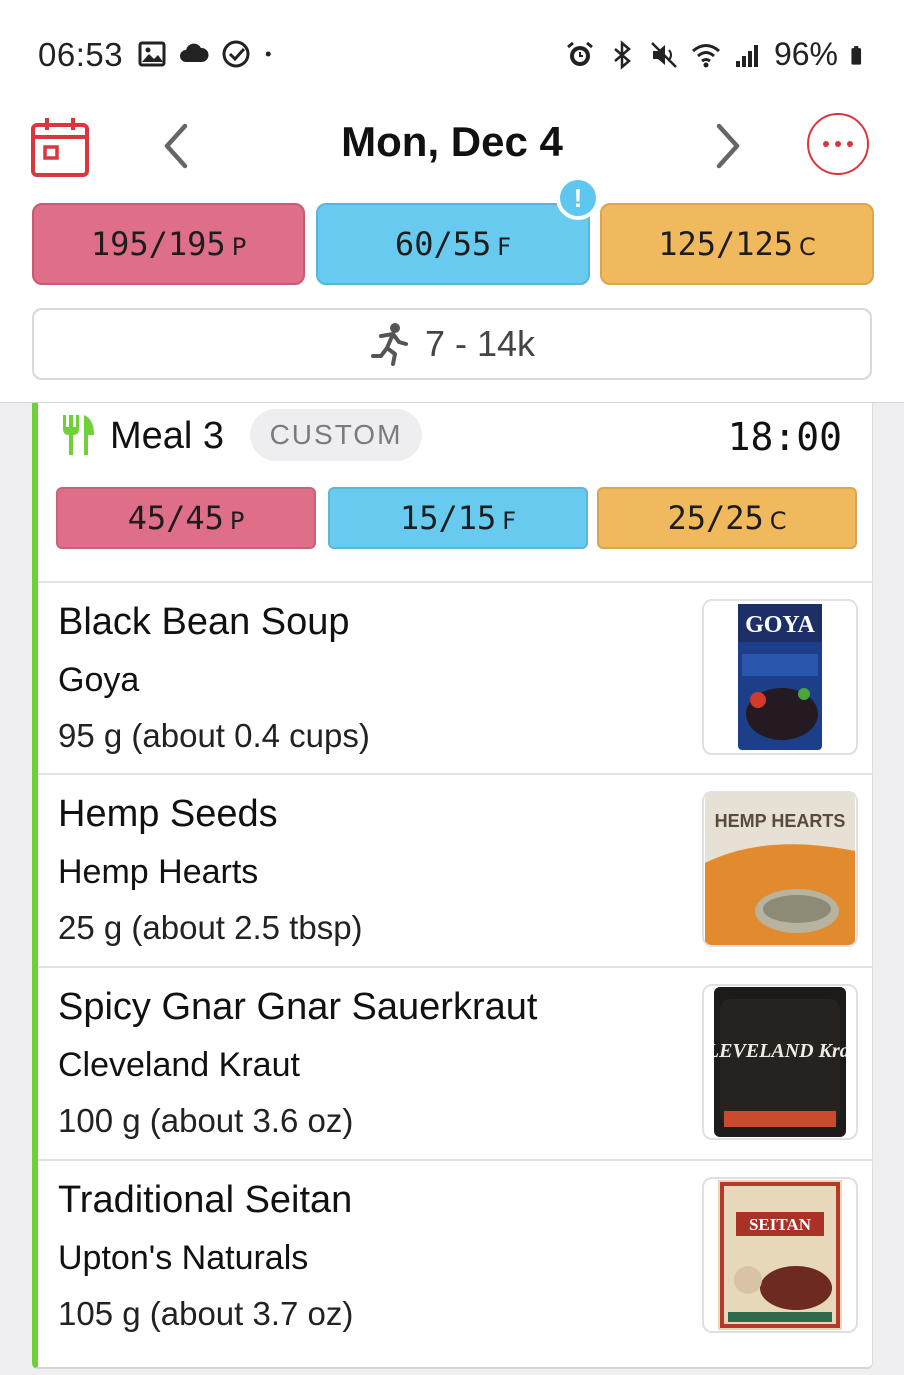  I want to click on thumb-label: HEMP HEARTS, so click(780, 821).